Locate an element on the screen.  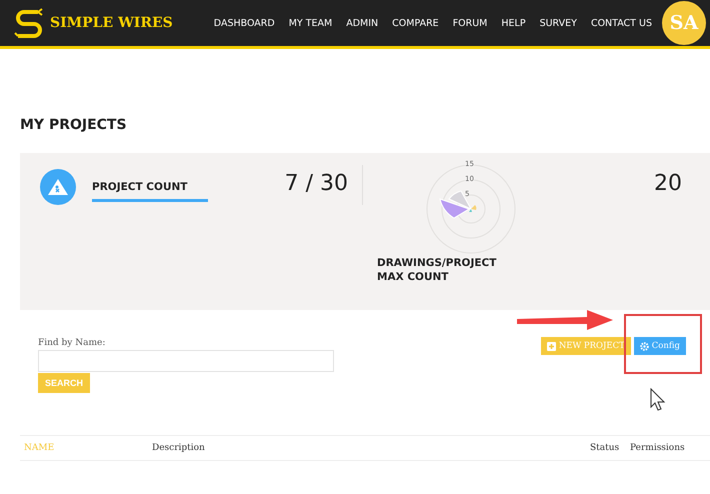
stat-label: PROJECT COUNT is located at coordinates (140, 187).